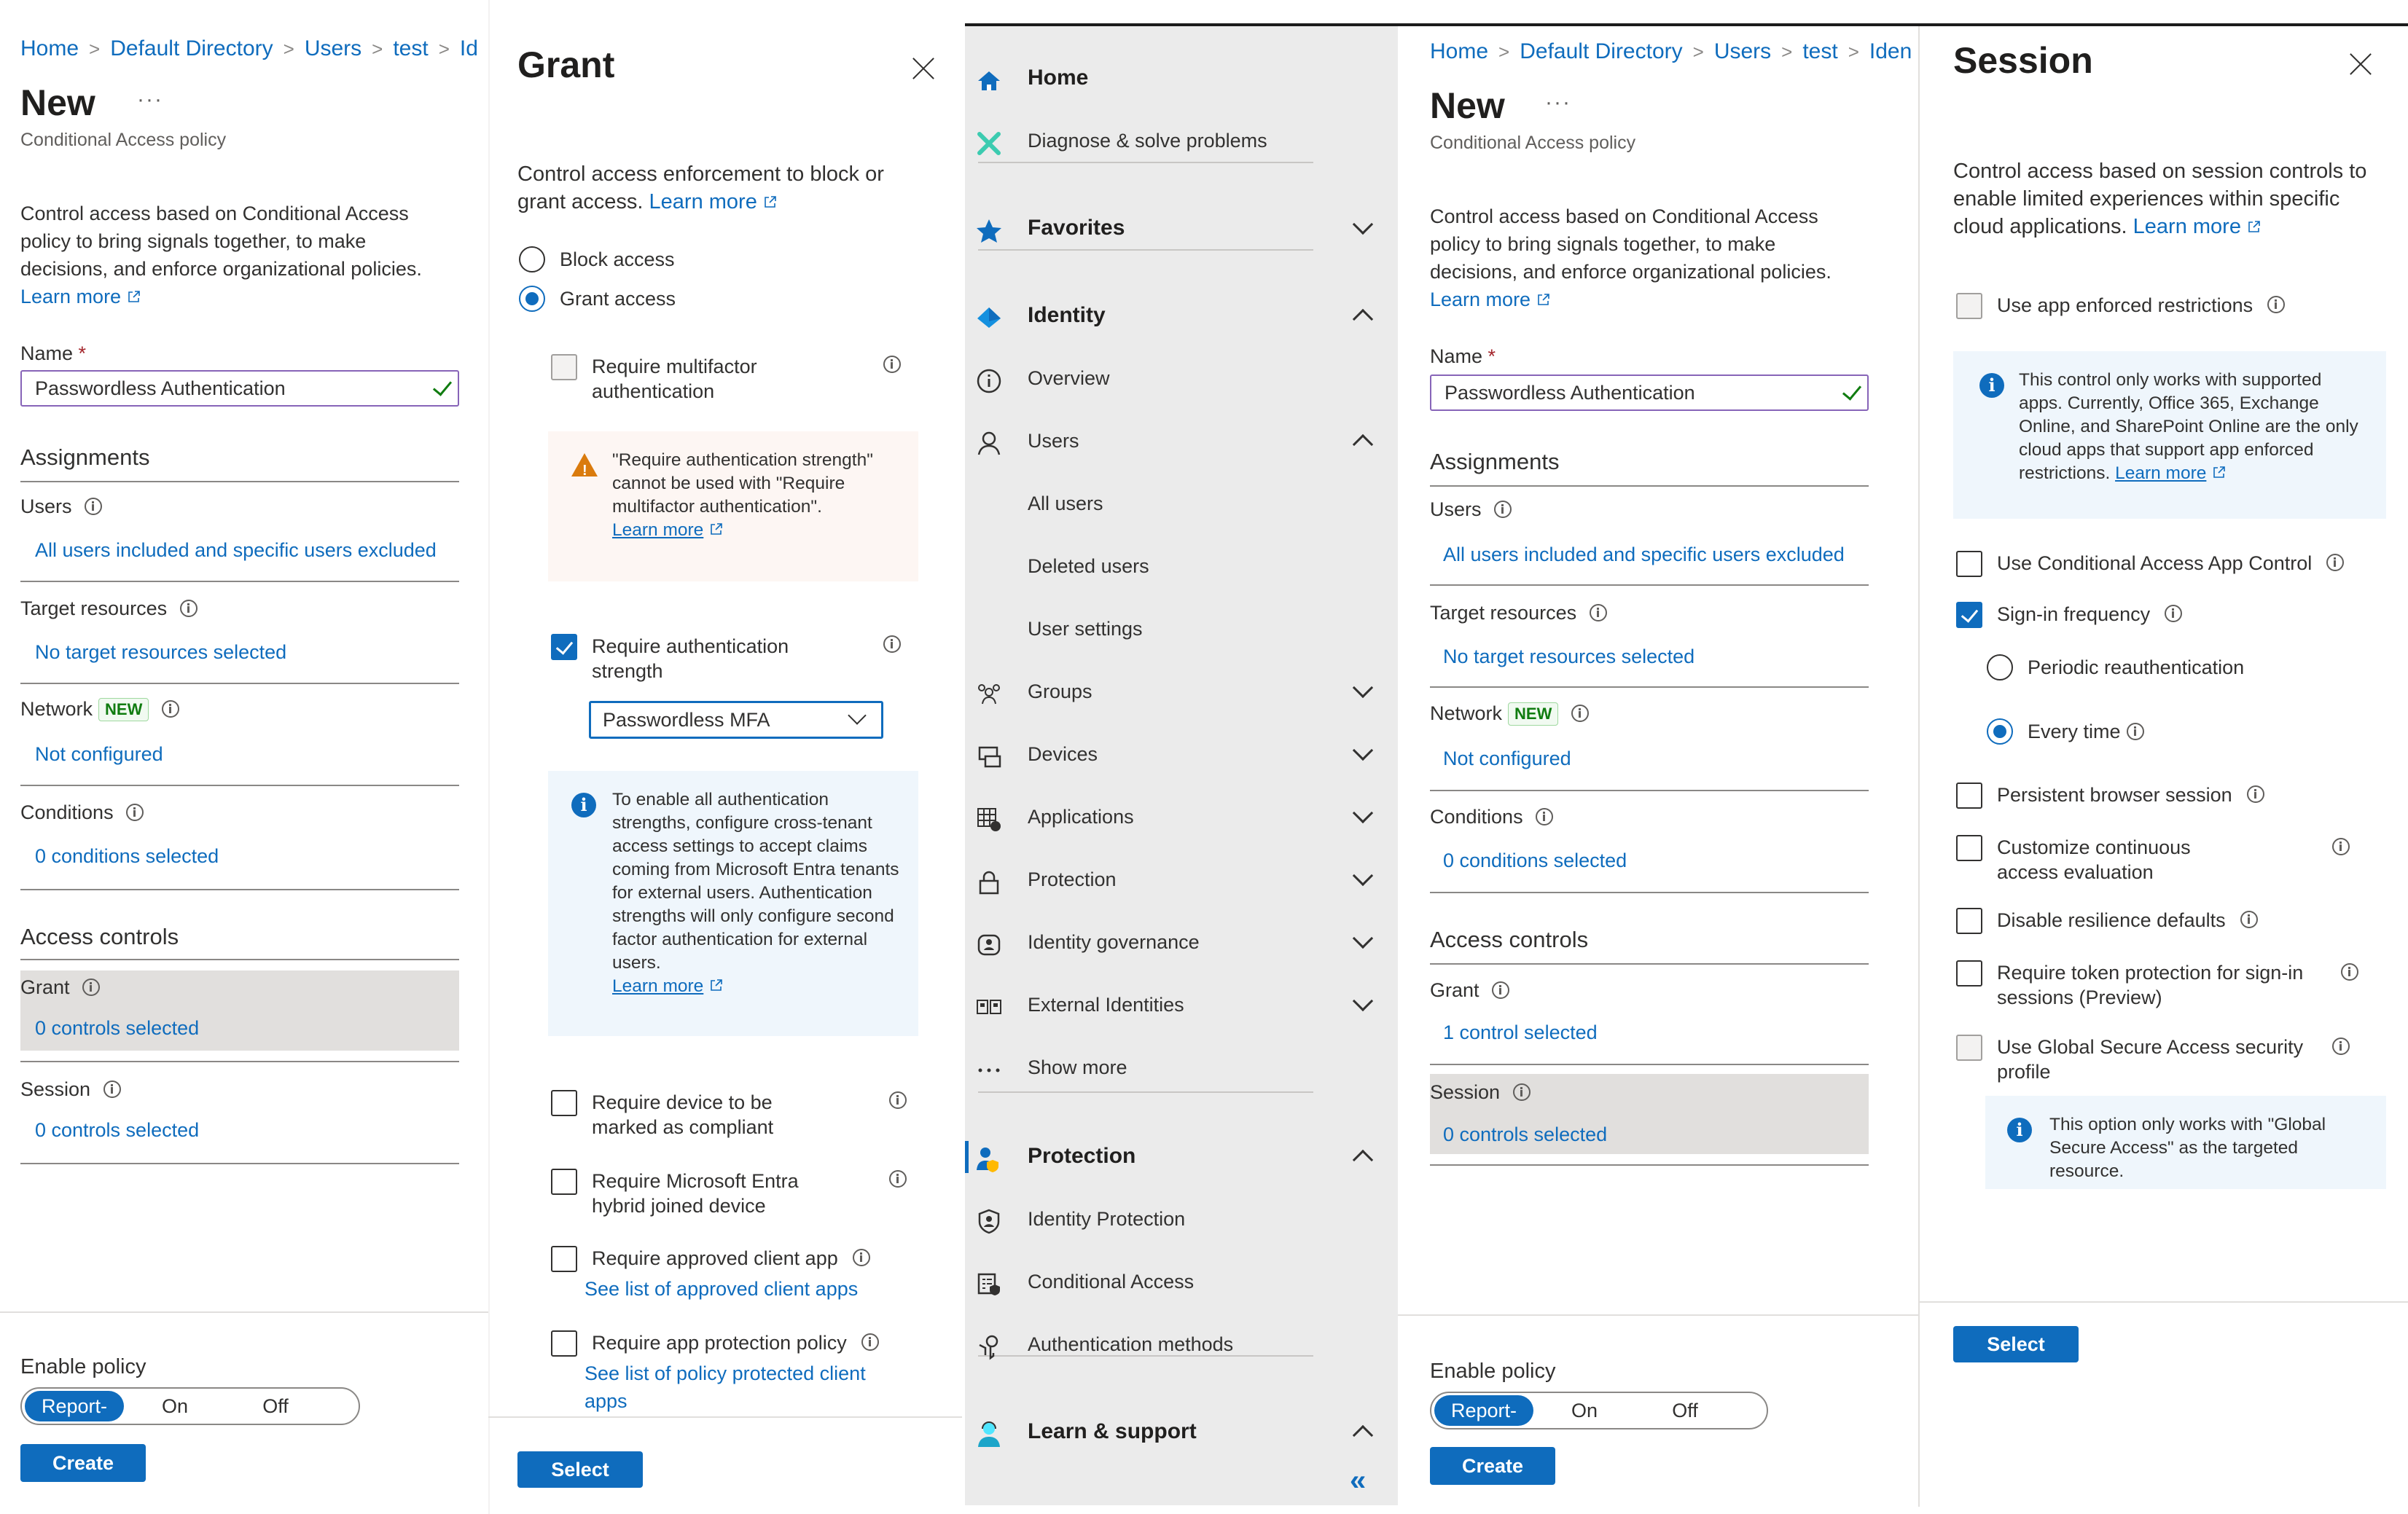 The height and width of the screenshot is (1514, 2408). Describe the element at coordinates (469, 48) in the screenshot. I see `breadcrumb-identity: Id` at that location.